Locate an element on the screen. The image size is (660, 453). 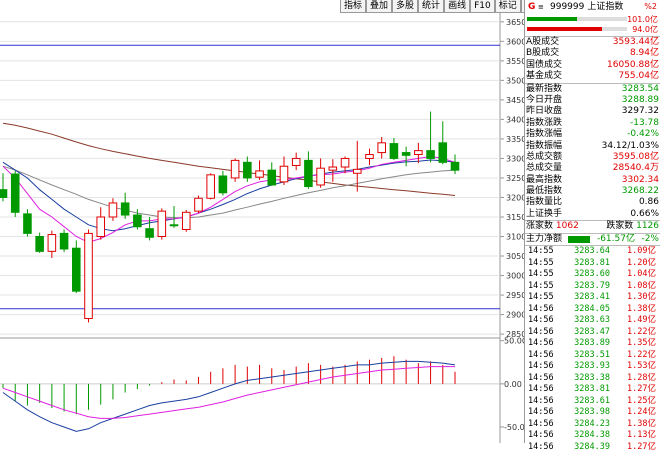
tick-volume: 1.30亿 is located at coordinates (641, 297).